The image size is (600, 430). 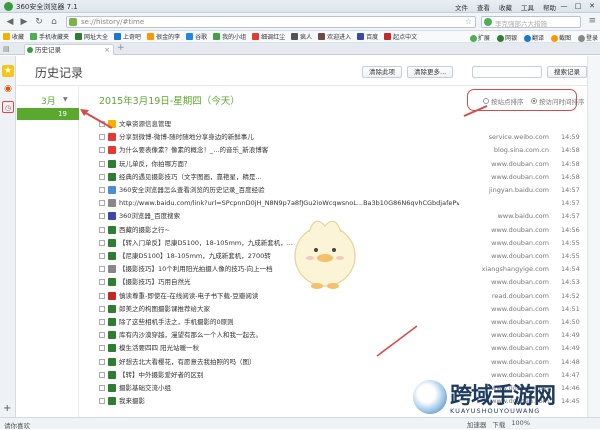 I want to click on status-item: 加速器, so click(x=477, y=424).